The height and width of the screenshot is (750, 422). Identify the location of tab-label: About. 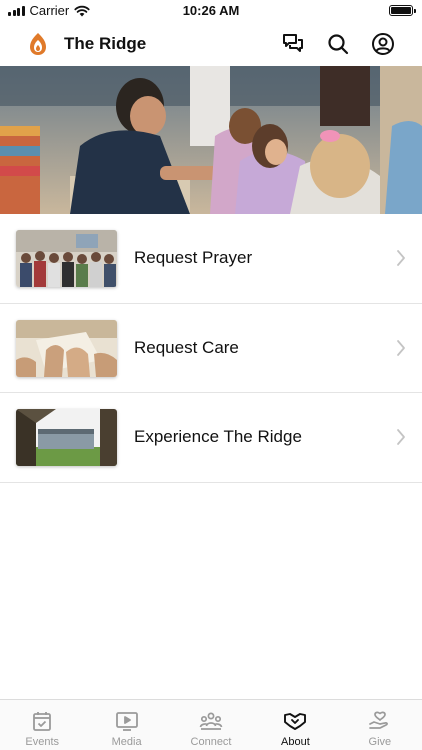
(295, 742).